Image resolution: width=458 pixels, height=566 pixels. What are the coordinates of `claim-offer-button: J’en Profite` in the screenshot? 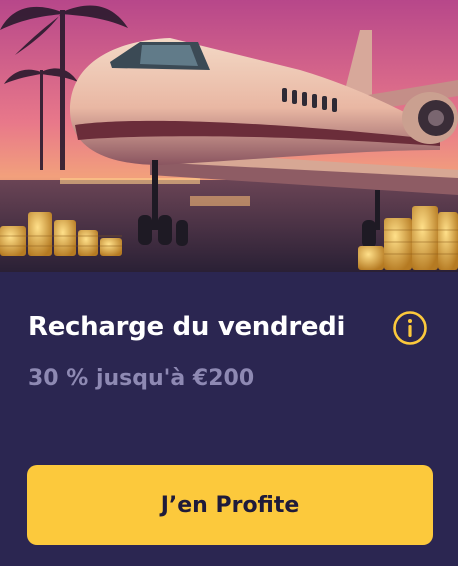 It's located at (230, 505).